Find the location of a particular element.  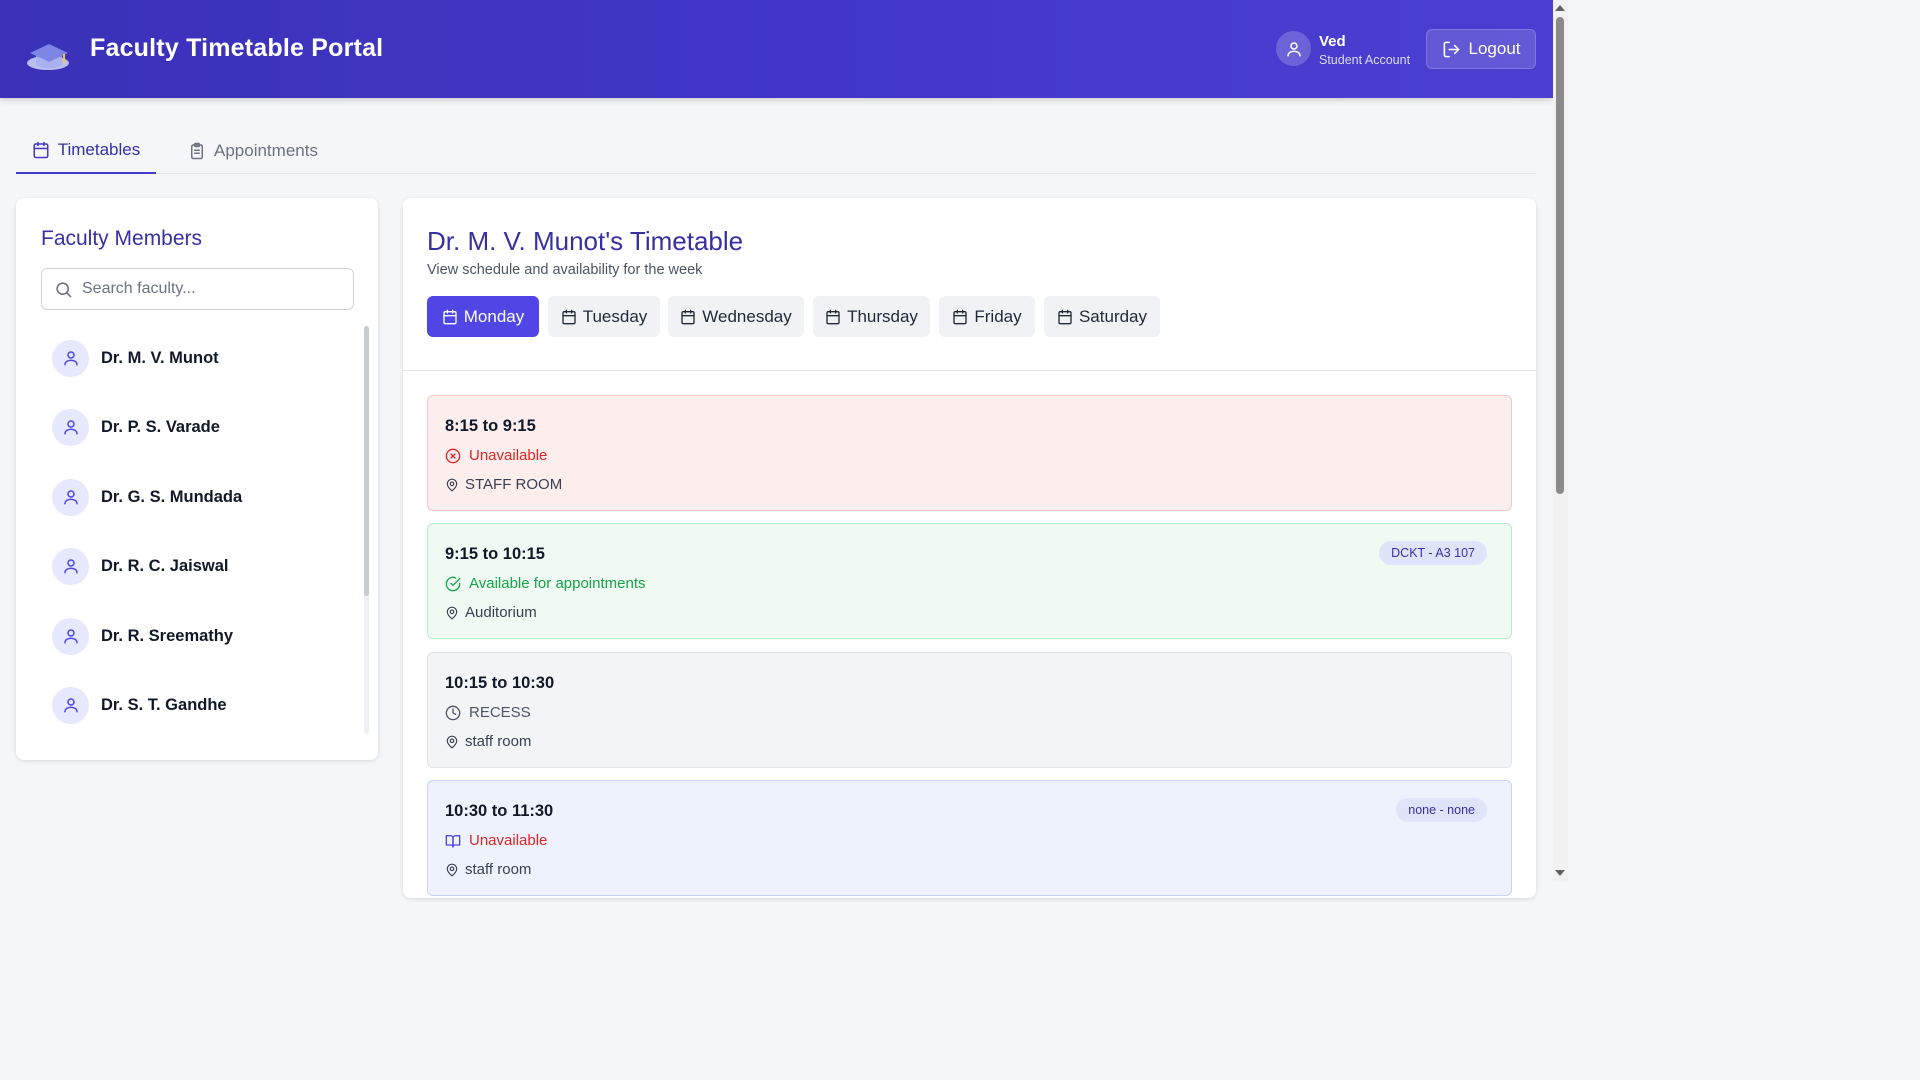

check-circle-icon is located at coordinates (453, 583).